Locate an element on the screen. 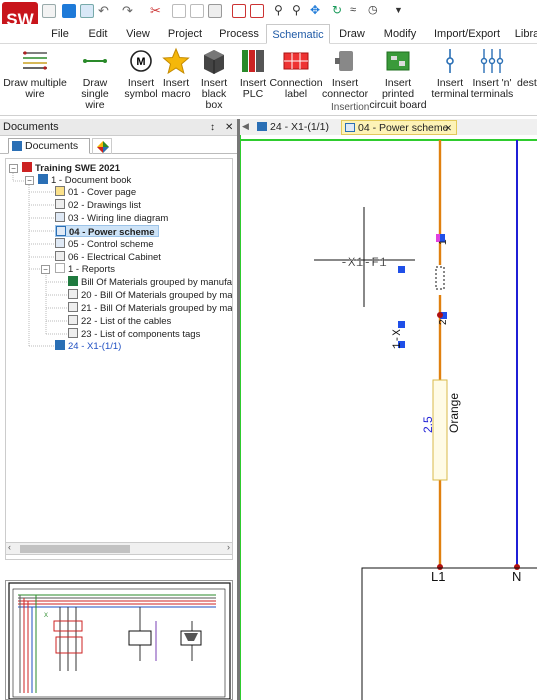  tab-power-scheme: 04 - Power scheme ✕ is located at coordinates (399, 127).